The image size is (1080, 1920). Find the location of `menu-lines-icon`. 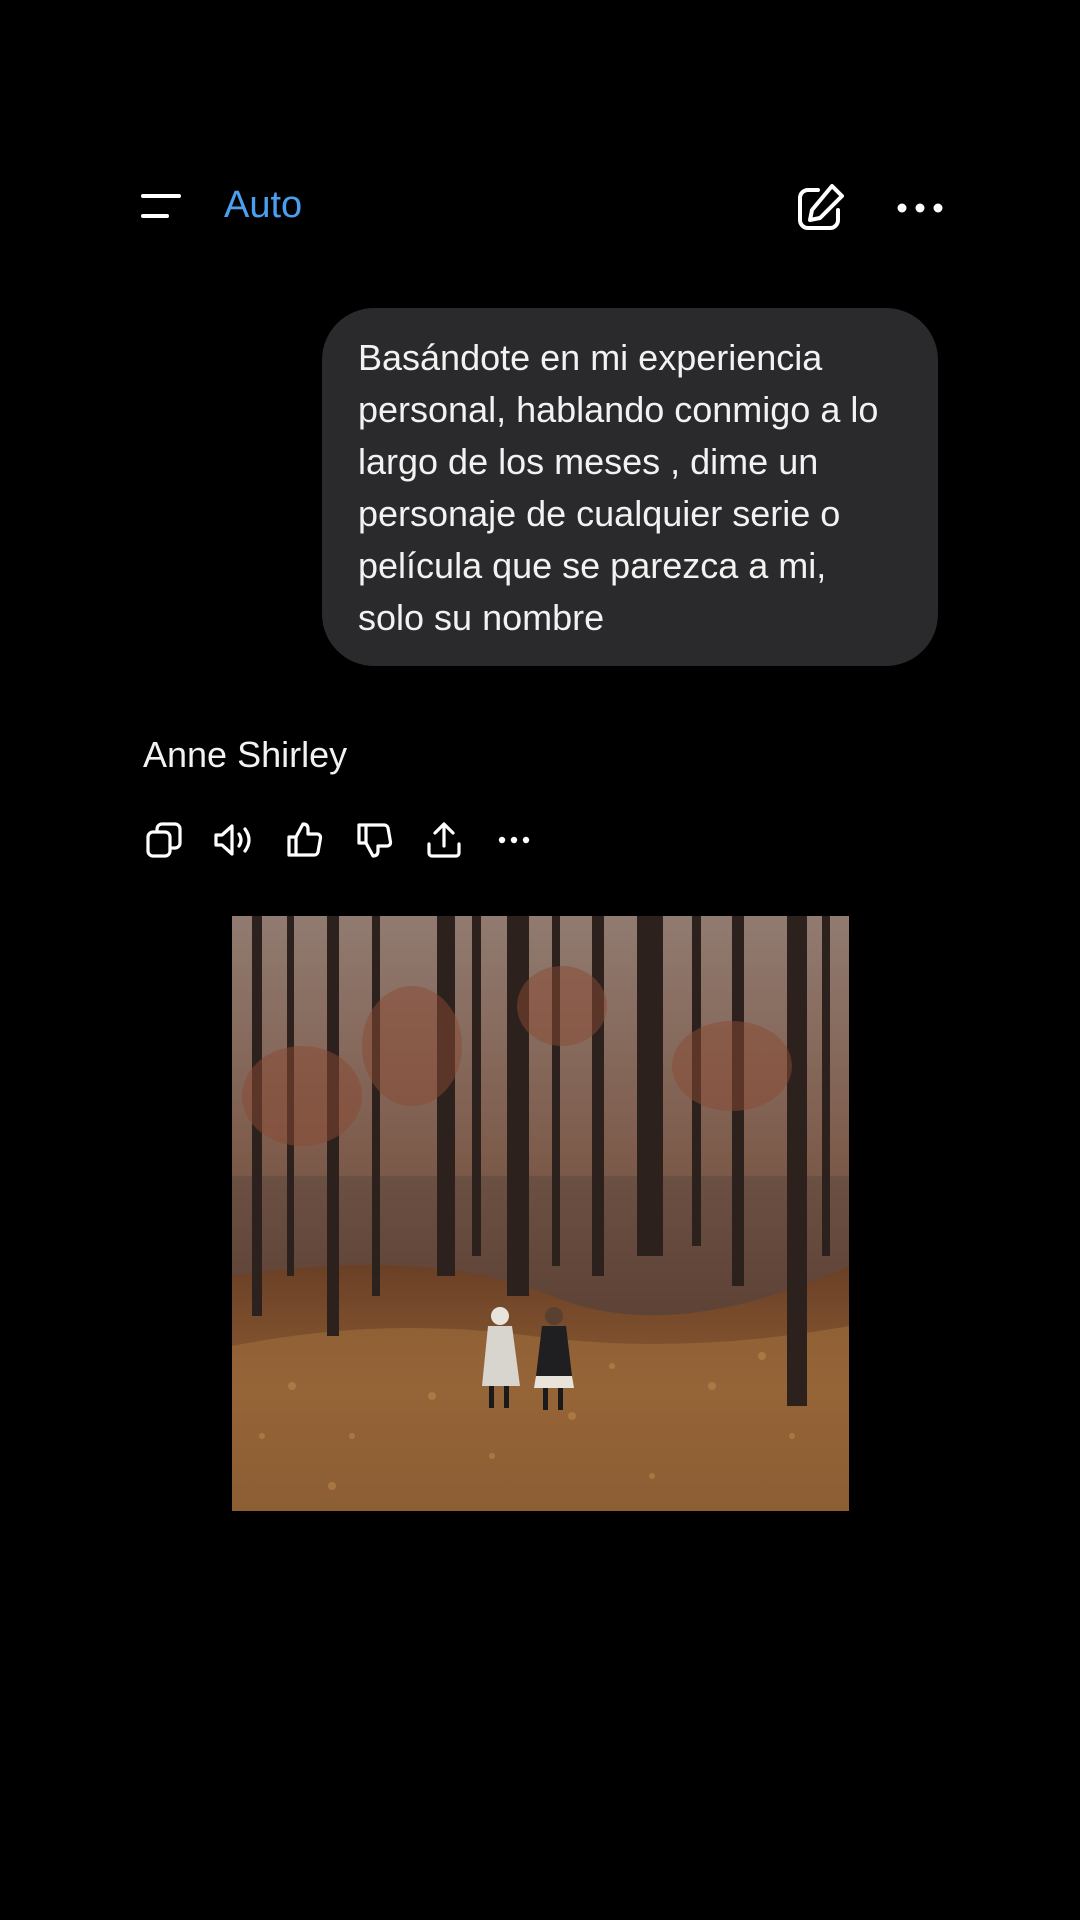

menu-lines-icon is located at coordinates (161, 206).